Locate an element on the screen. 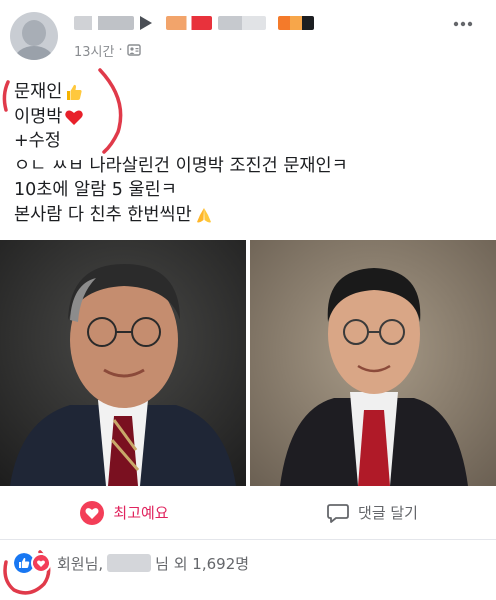  comment-icon is located at coordinates (338, 513).